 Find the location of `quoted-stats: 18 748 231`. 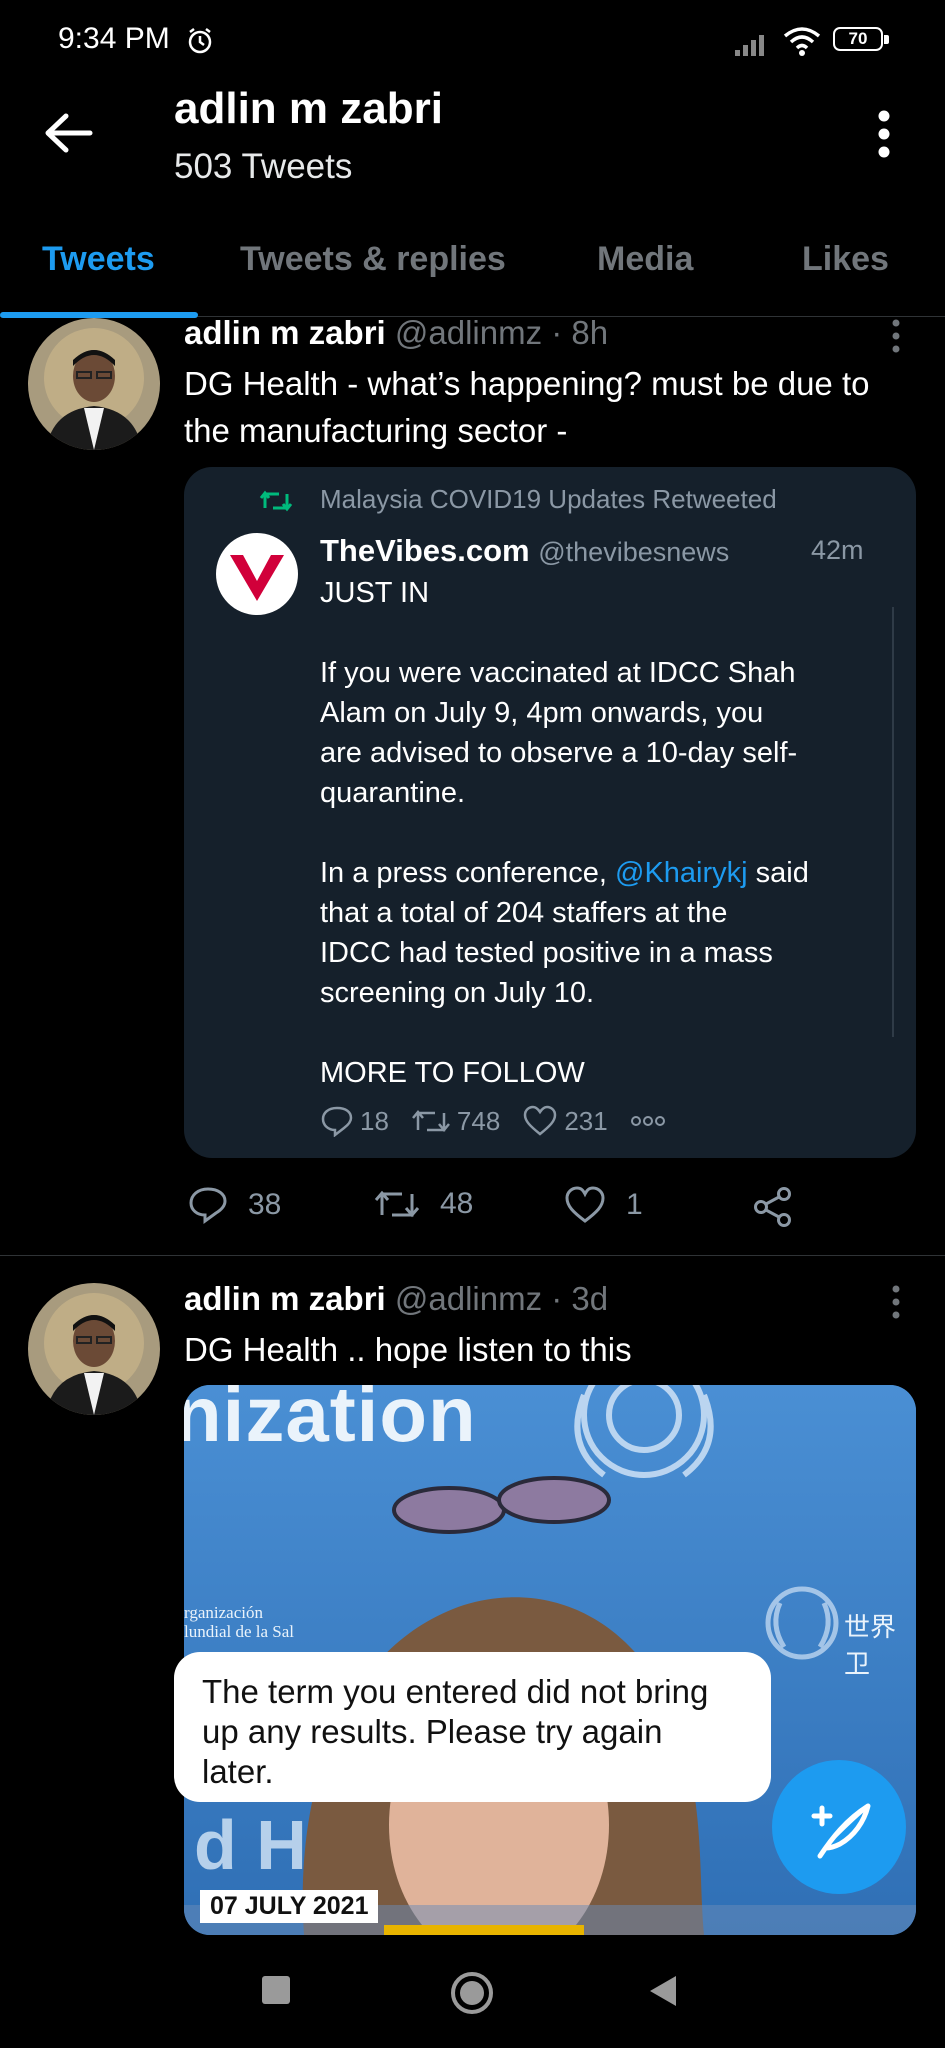

quoted-stats: 18 748 231 is located at coordinates (493, 1121).